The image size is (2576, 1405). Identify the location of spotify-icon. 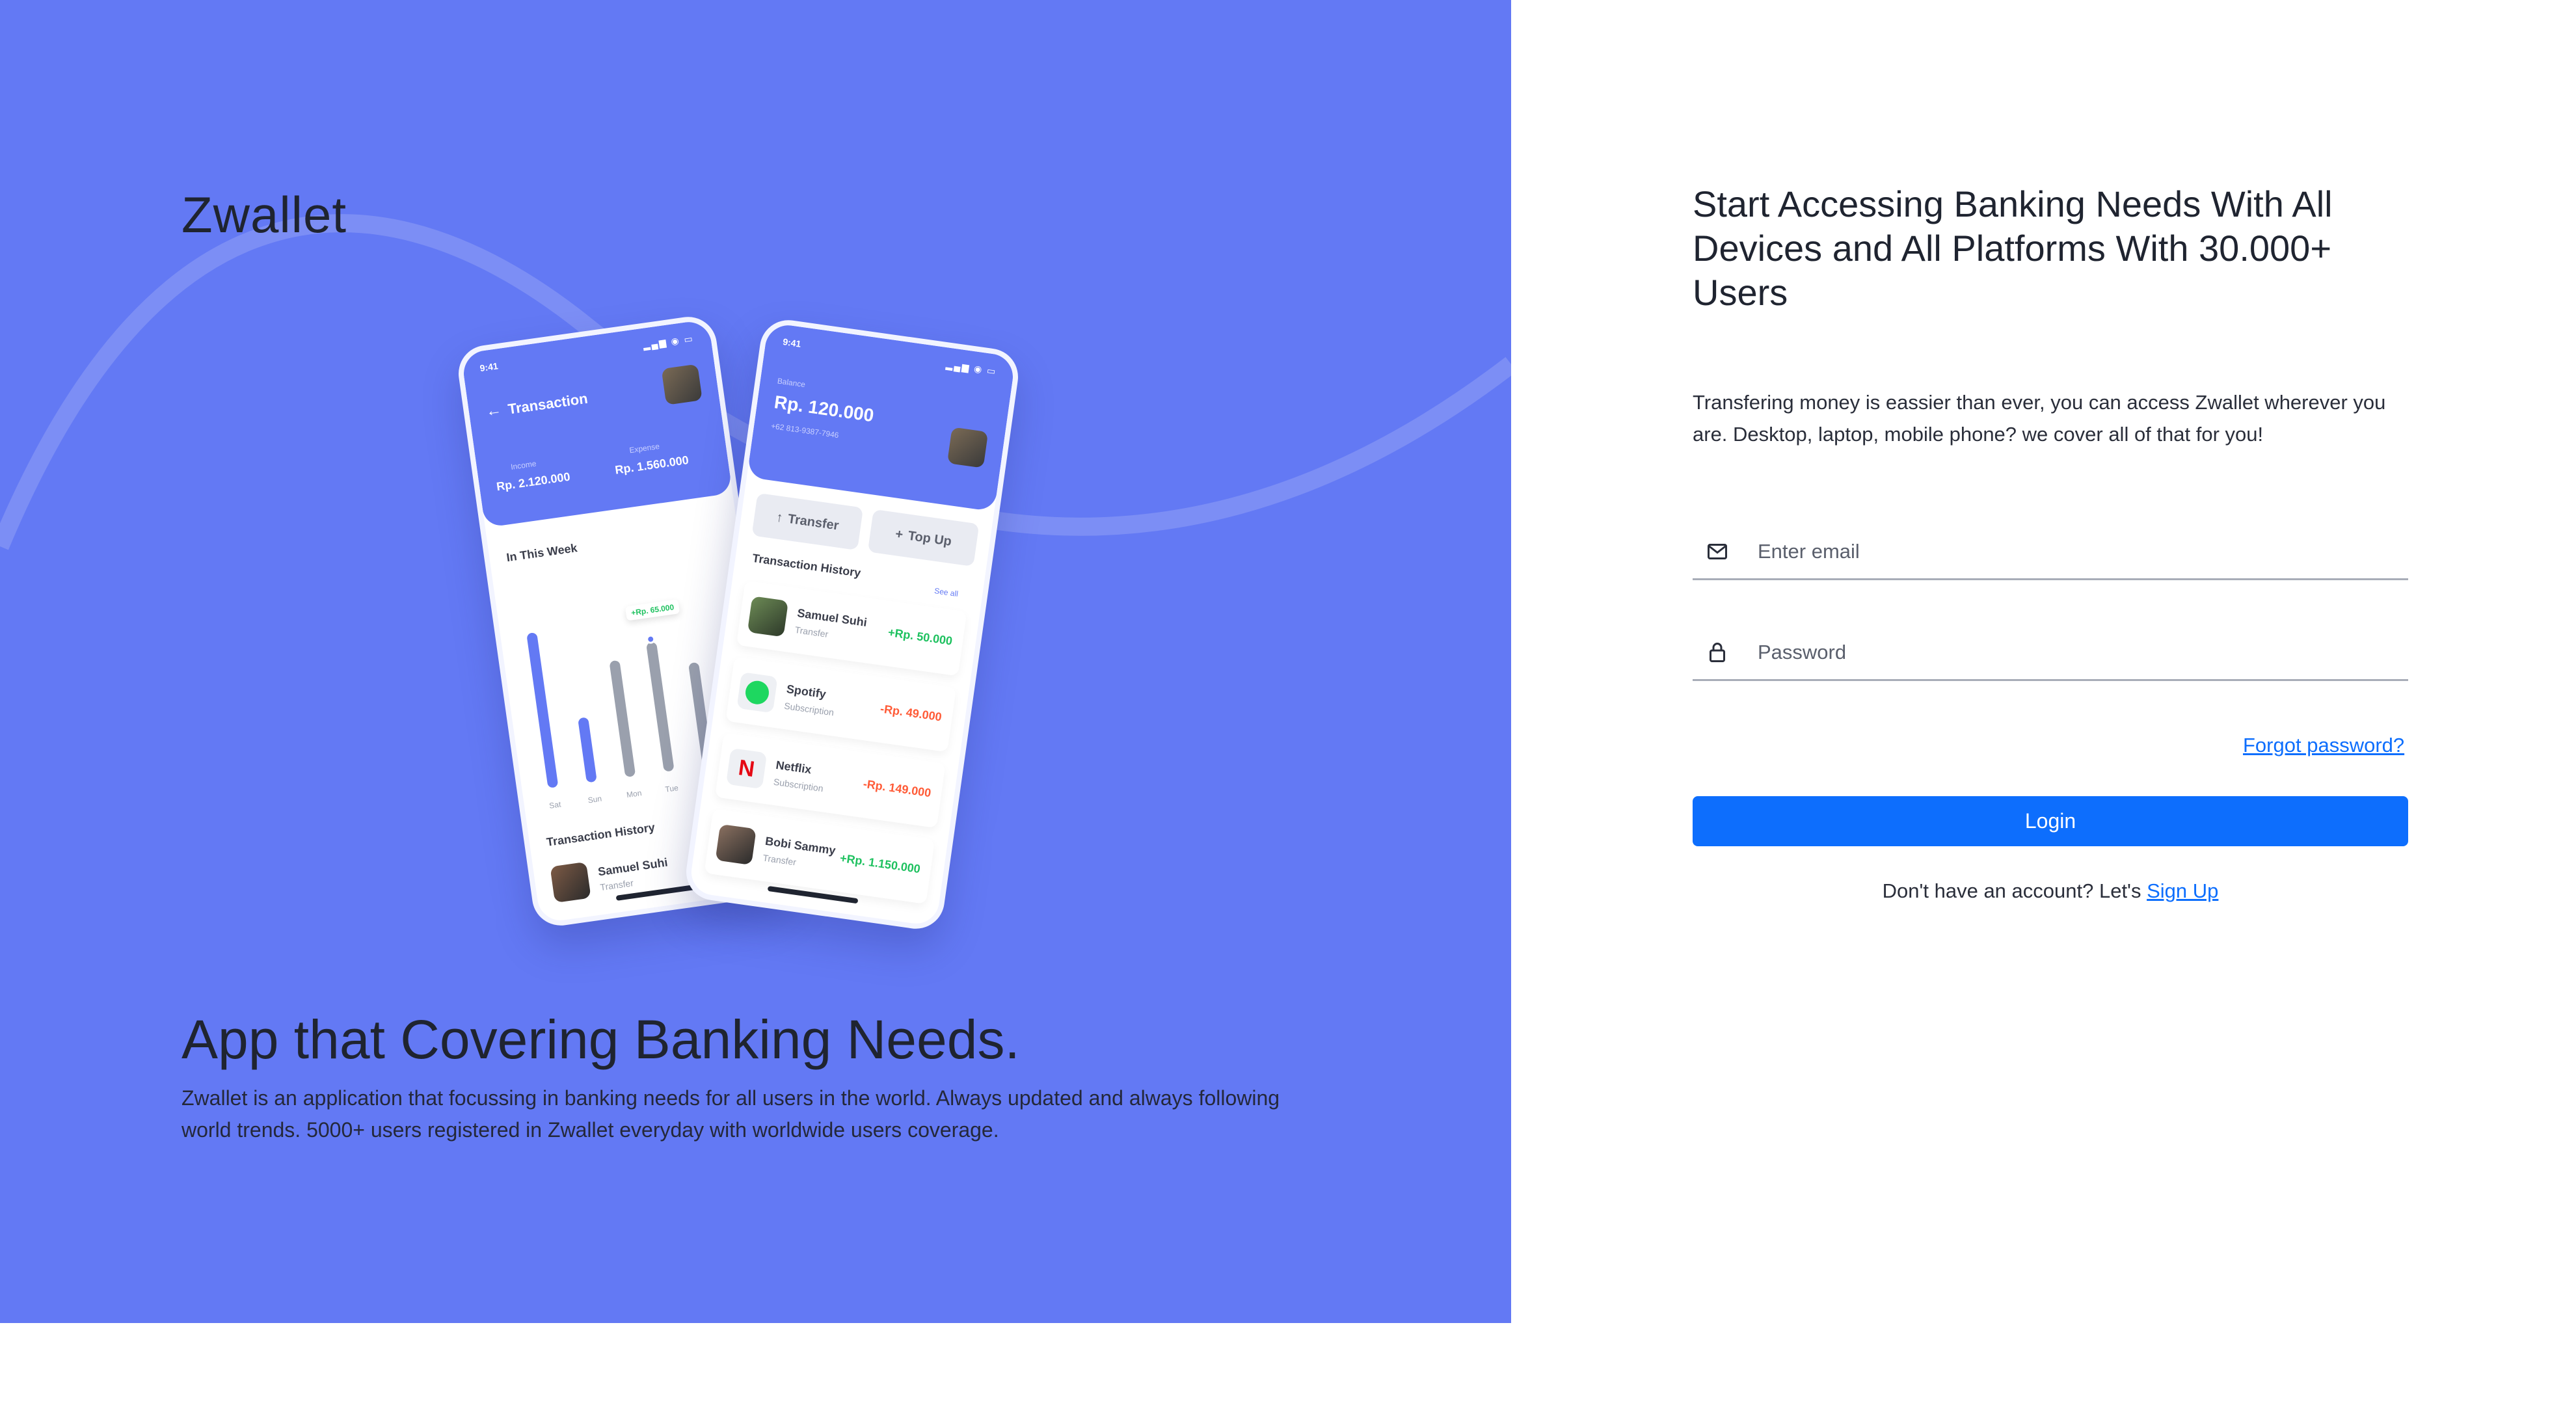
(757, 693).